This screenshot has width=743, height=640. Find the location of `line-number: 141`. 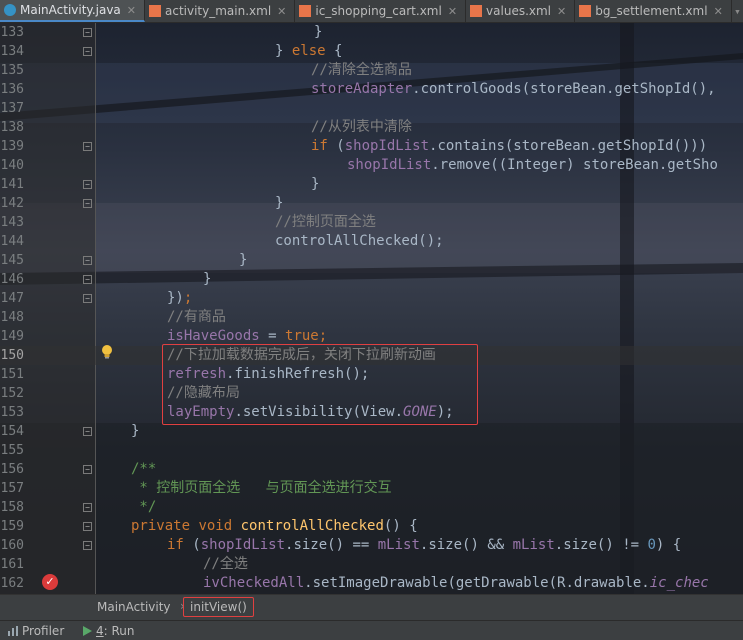

line-number: 141 is located at coordinates (12, 184).